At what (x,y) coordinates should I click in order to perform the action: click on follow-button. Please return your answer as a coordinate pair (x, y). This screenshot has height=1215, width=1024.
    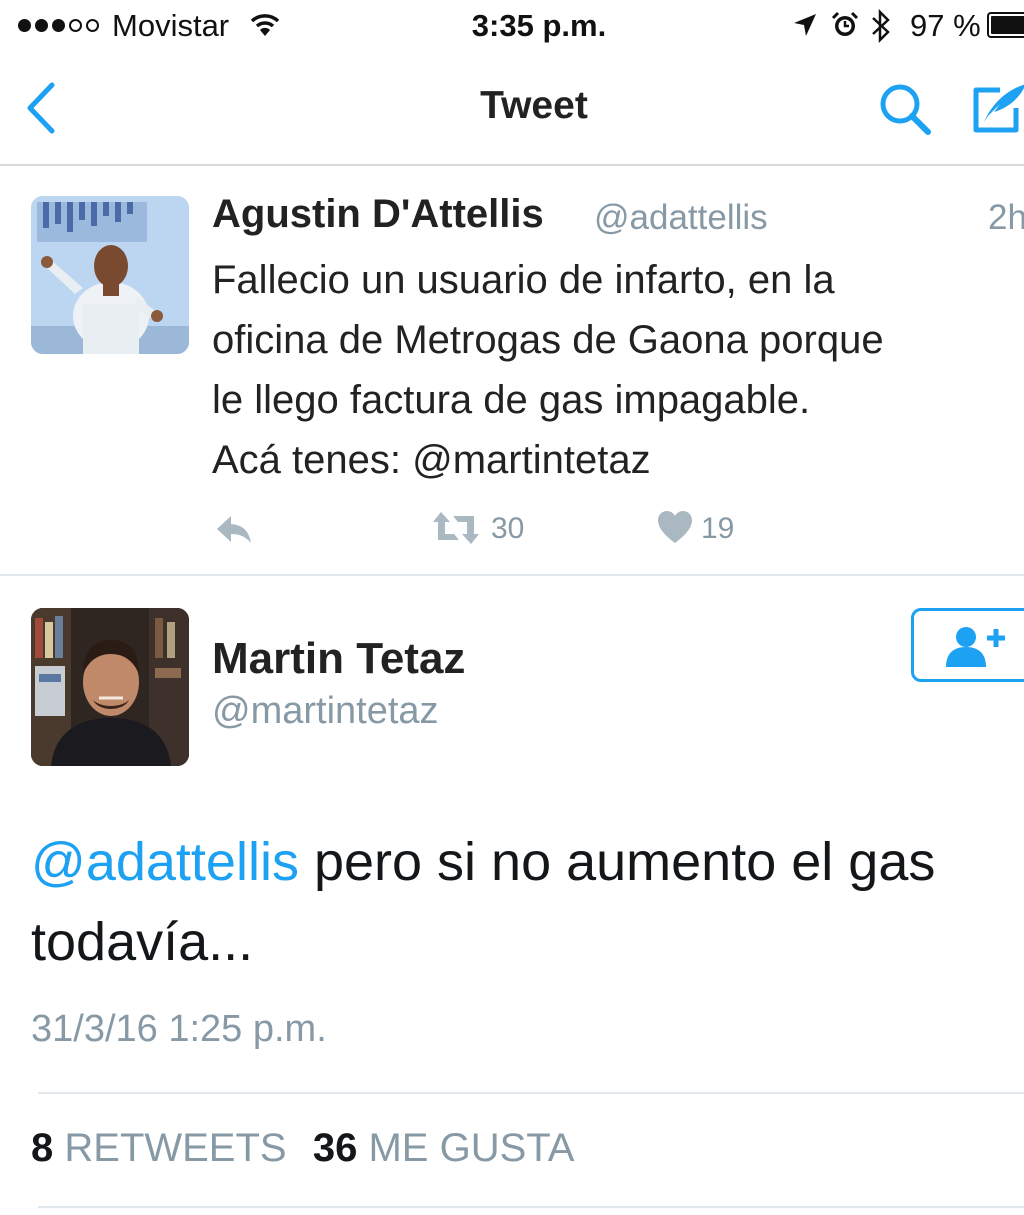
    Looking at the image, I should click on (967, 645).